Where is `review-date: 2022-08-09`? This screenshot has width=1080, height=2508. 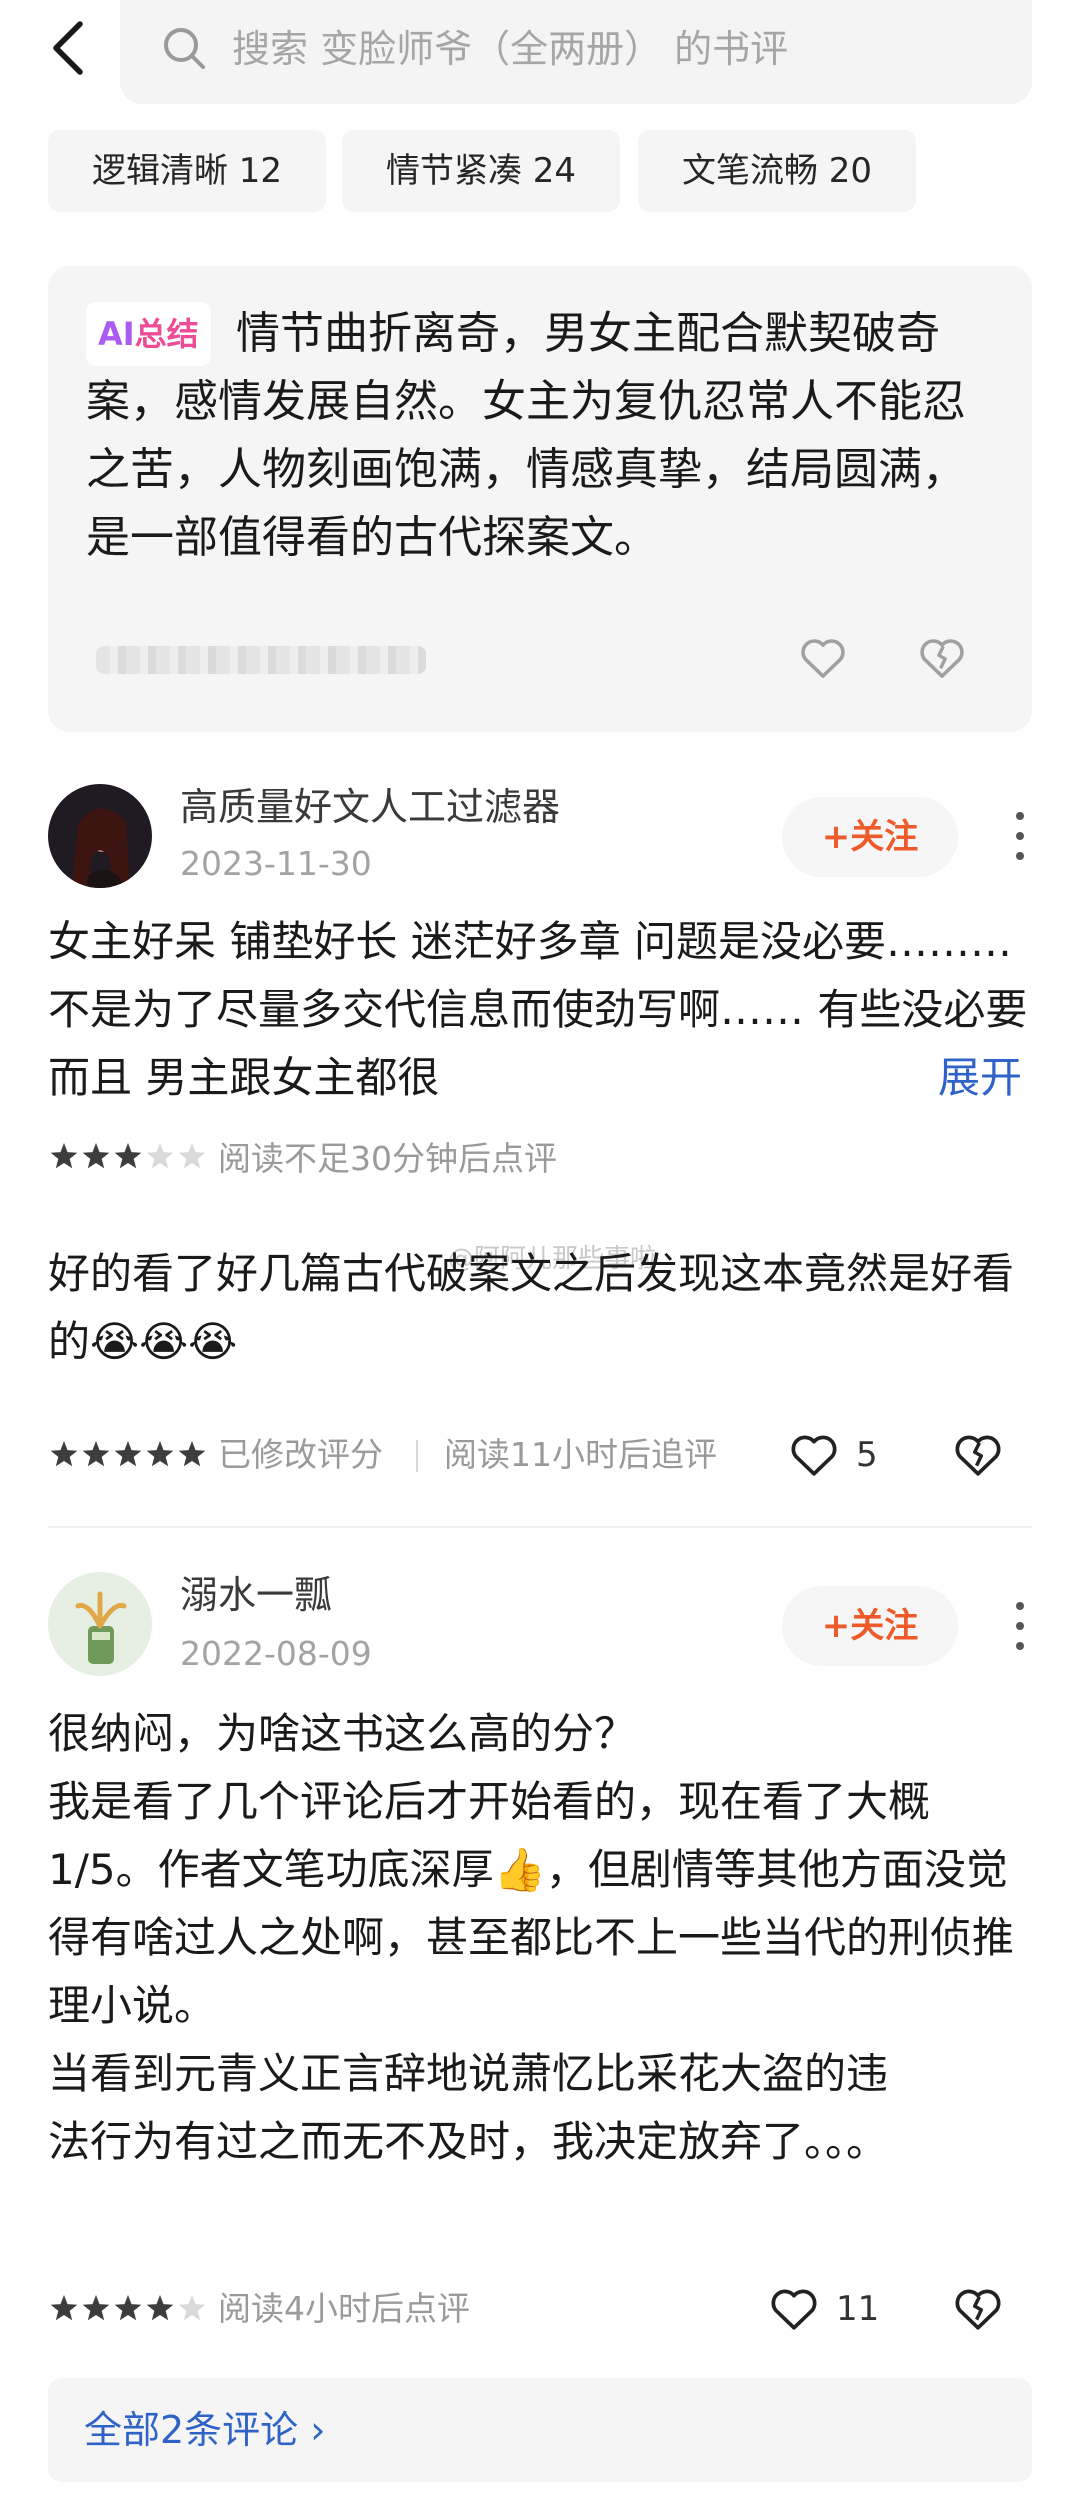
review-date: 2022-08-09 is located at coordinates (276, 1653).